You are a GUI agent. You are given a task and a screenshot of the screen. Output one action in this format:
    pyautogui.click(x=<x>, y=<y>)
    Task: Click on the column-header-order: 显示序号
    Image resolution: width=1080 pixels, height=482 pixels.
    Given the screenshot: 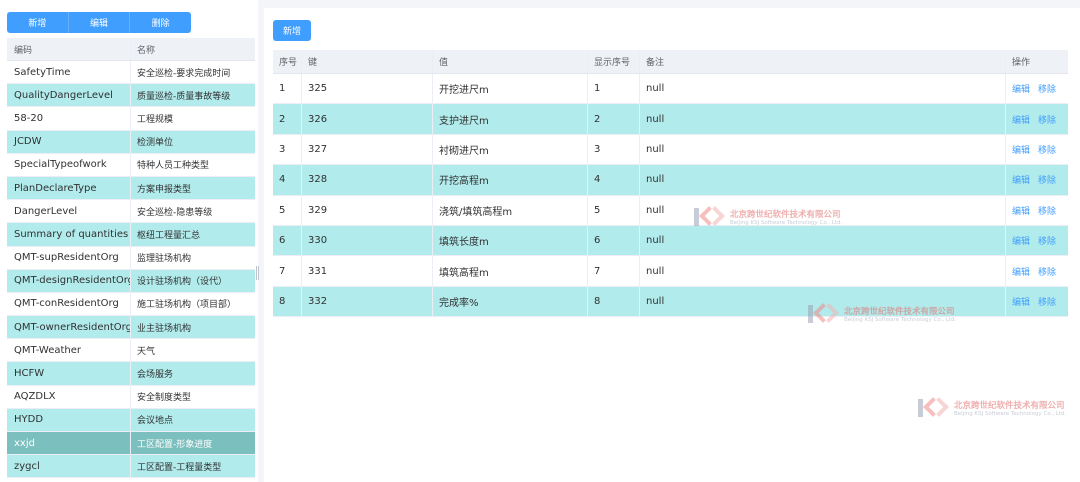 What is the action you would take?
    pyautogui.click(x=614, y=61)
    